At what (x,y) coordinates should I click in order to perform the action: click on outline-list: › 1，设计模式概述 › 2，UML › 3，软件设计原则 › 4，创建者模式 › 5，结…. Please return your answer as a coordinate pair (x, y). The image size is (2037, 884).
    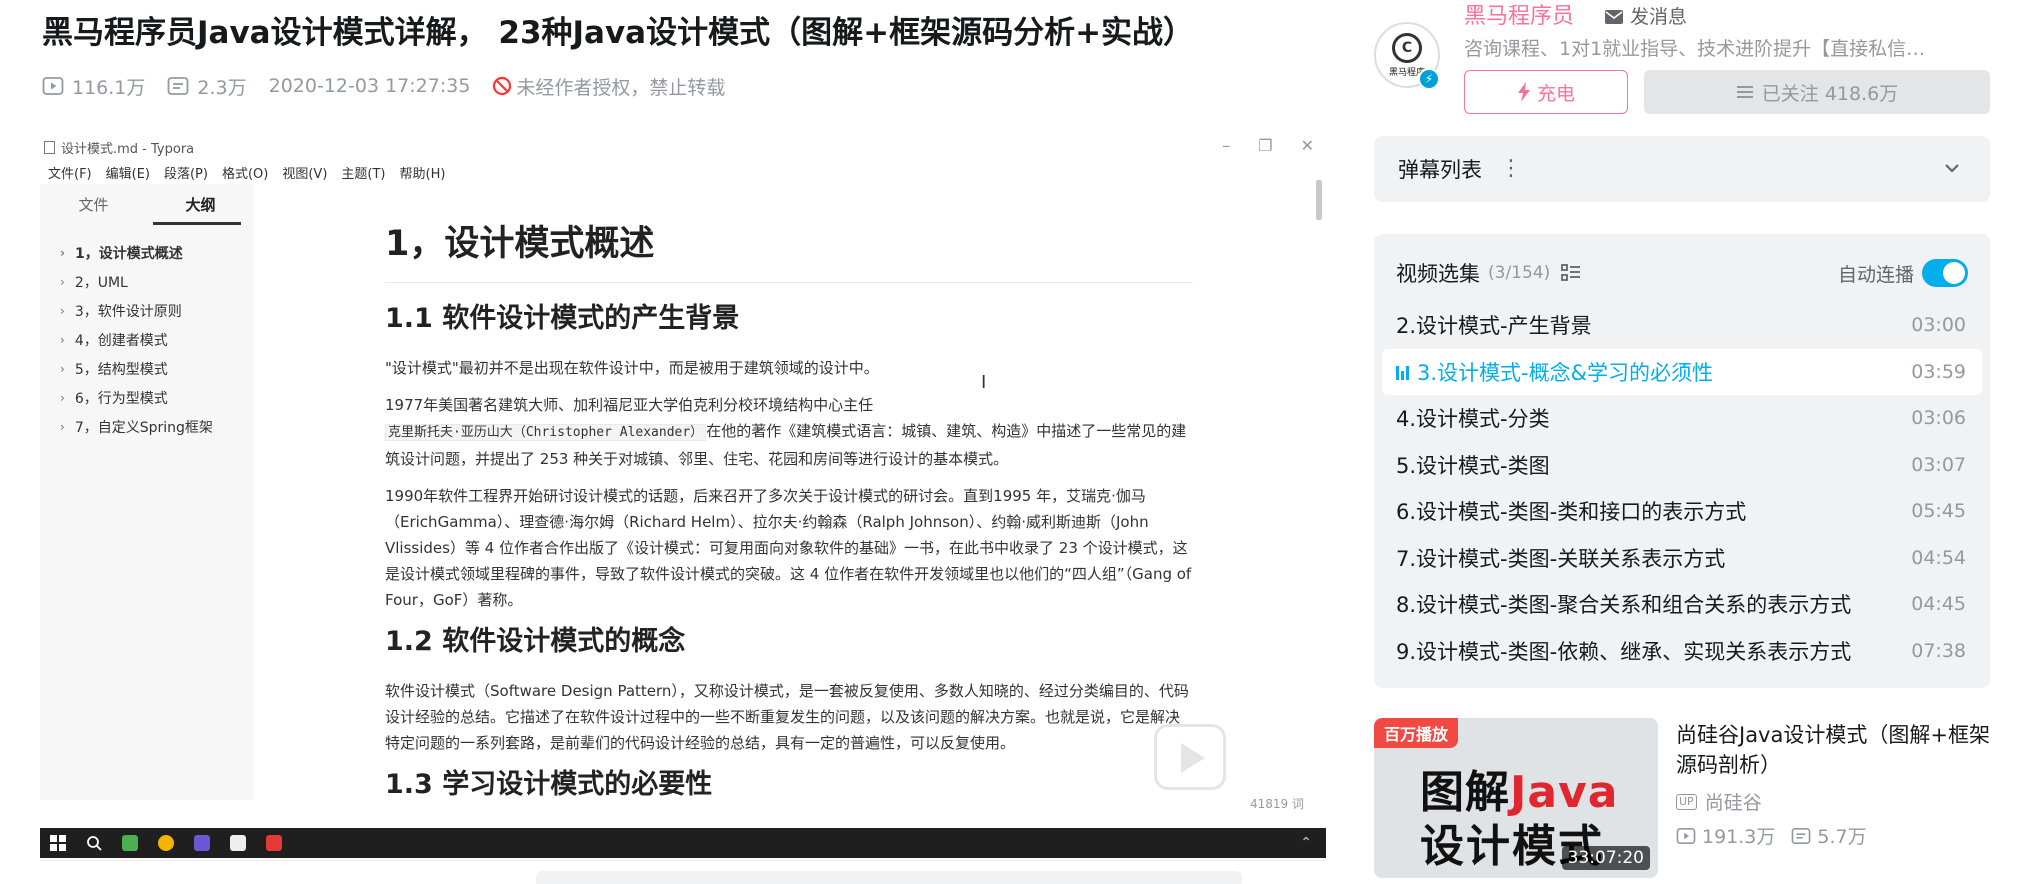
    Looking at the image, I should click on (147, 339).